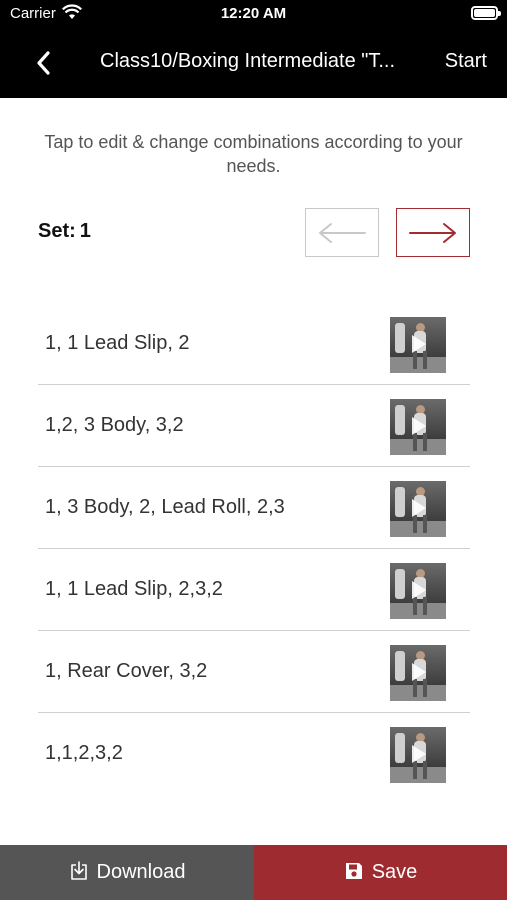  Describe the element at coordinates (141, 872) in the screenshot. I see `download-label: Download` at that location.